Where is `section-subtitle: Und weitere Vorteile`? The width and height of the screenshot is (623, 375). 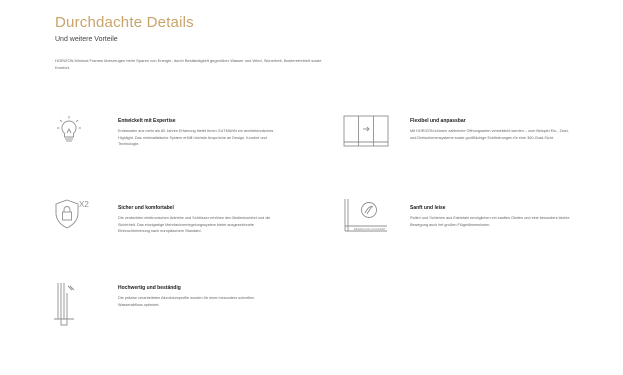
section-subtitle: Und weitere Vorteile is located at coordinates (86, 39).